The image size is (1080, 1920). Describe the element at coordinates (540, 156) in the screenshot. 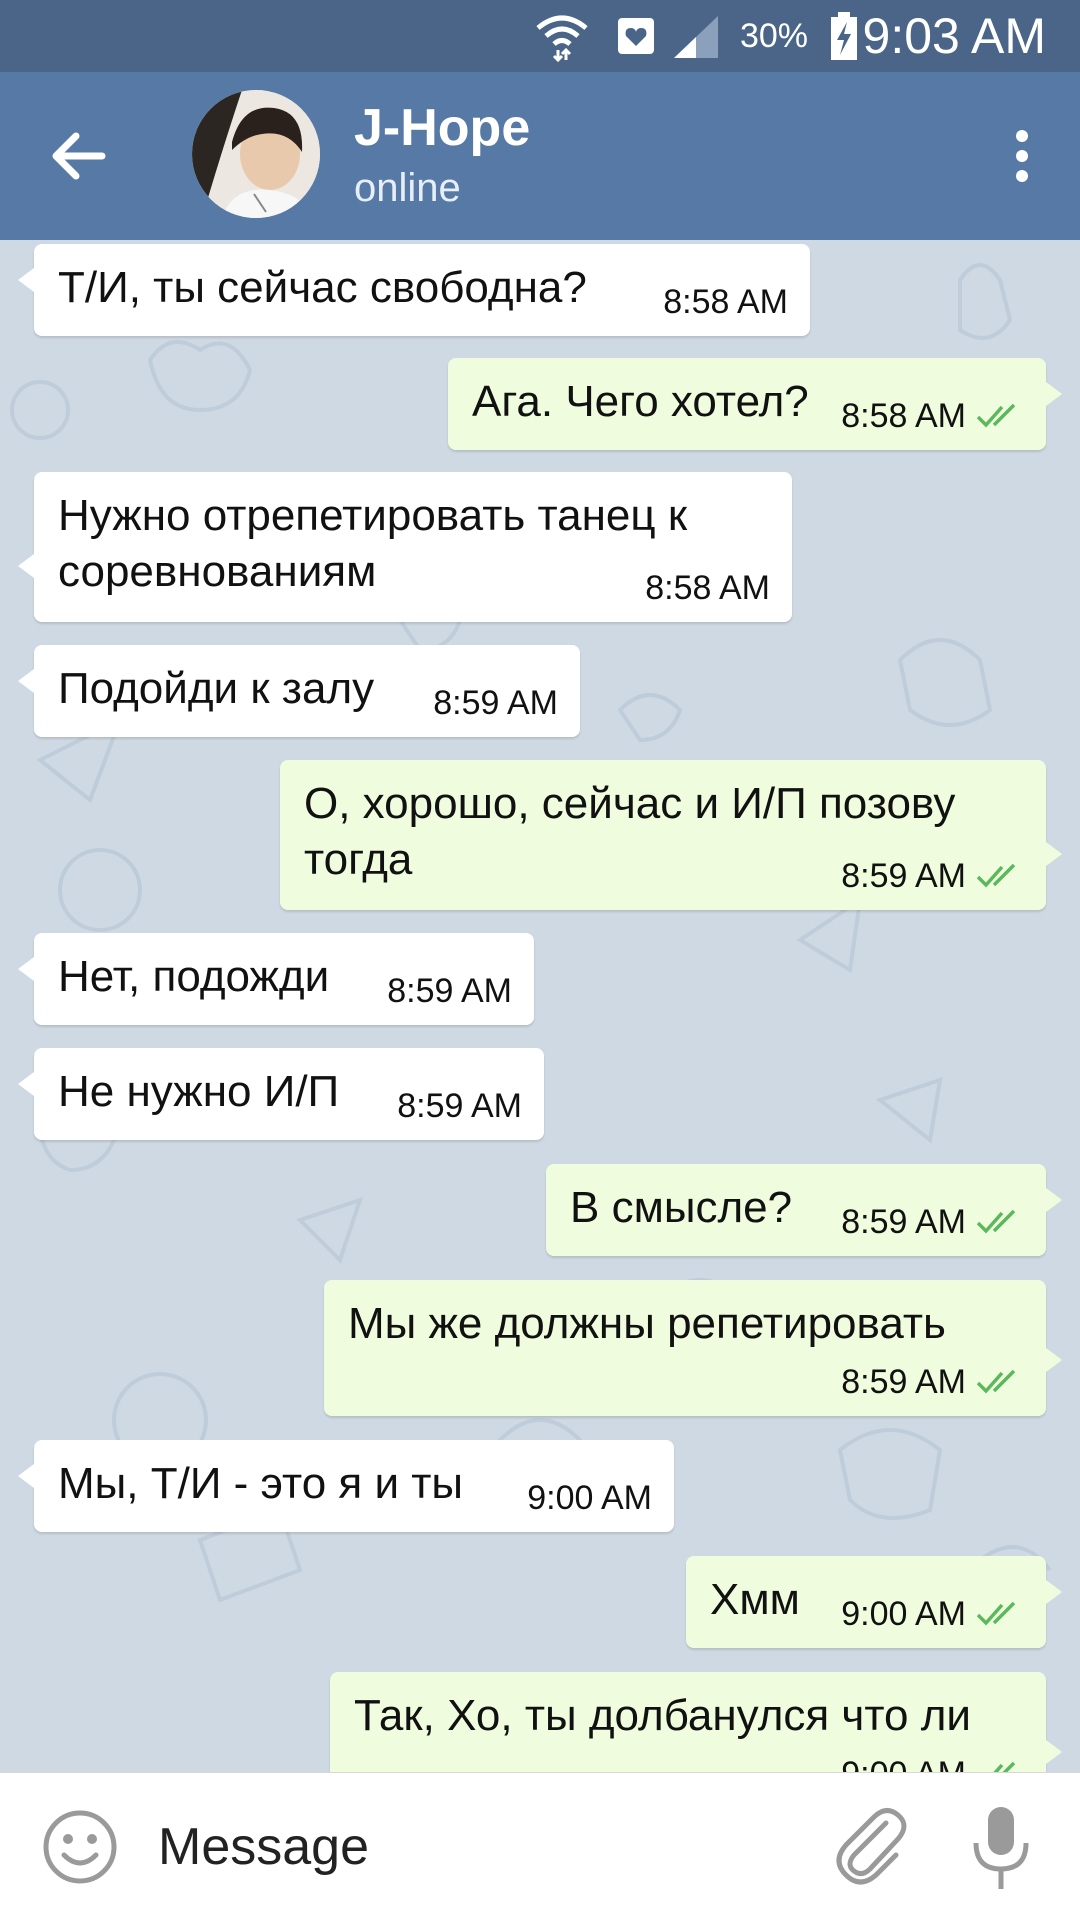

I see `chat-header: J-Hope online` at that location.